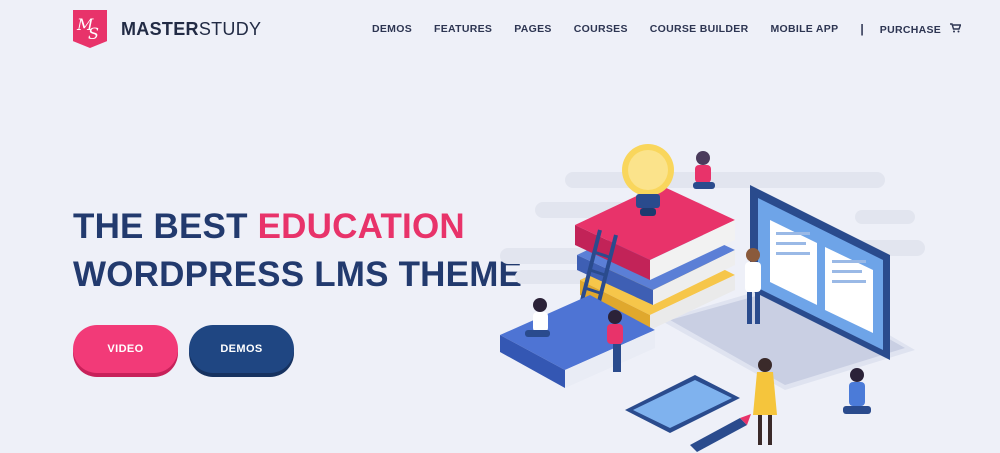  What do you see at coordinates (699, 29) in the screenshot?
I see `nav-item-course-builder: COURSE BUILDER` at bounding box center [699, 29].